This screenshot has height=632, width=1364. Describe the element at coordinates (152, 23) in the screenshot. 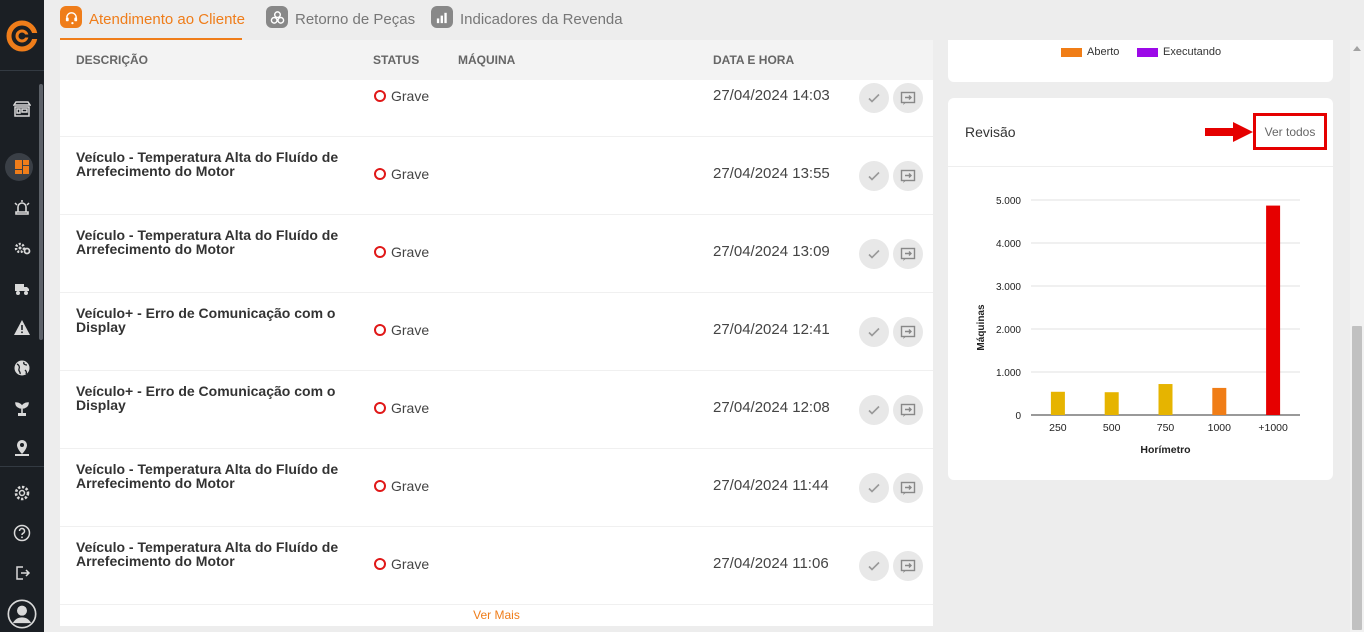

I see `tab-atendimento-ao-cliente: Atendimento ao Cliente` at that location.